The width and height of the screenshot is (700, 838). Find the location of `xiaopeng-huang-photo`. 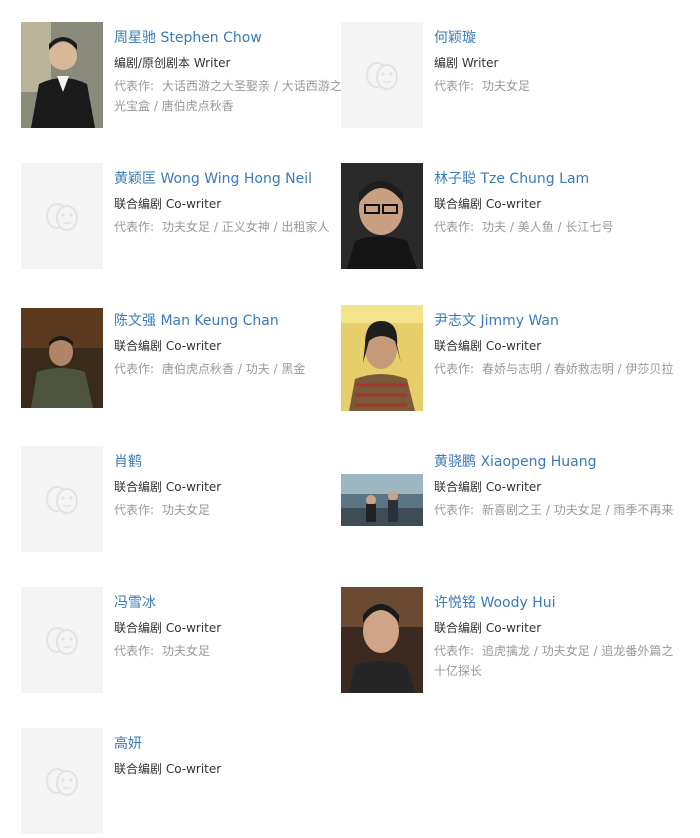

xiaopeng-huang-photo is located at coordinates (382, 500).